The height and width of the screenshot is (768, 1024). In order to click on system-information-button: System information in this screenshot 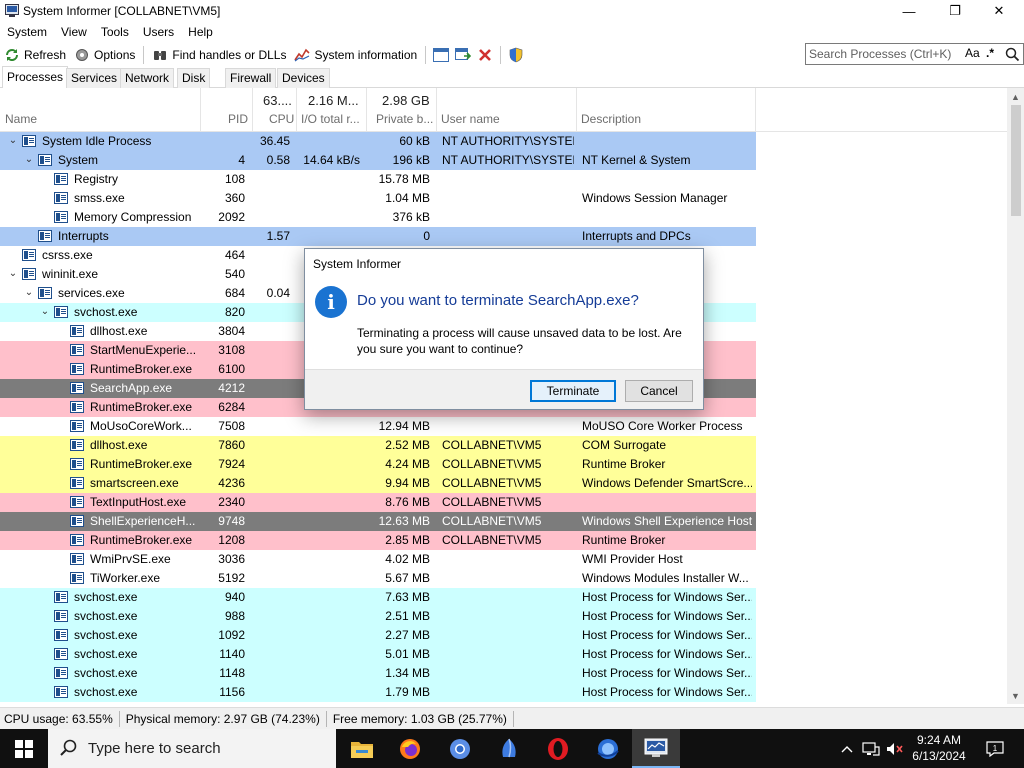, I will do `click(355, 55)`.